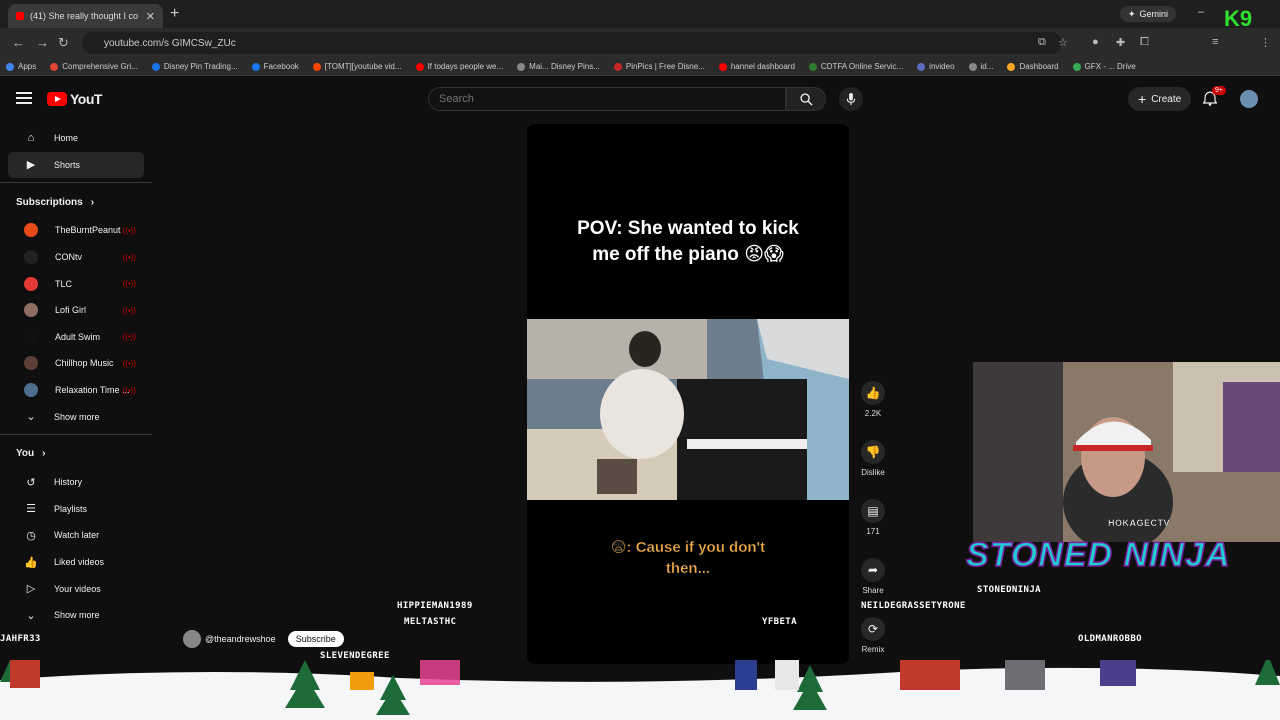  What do you see at coordinates (873, 649) in the screenshot?
I see `remix-label: Remix` at bounding box center [873, 649].